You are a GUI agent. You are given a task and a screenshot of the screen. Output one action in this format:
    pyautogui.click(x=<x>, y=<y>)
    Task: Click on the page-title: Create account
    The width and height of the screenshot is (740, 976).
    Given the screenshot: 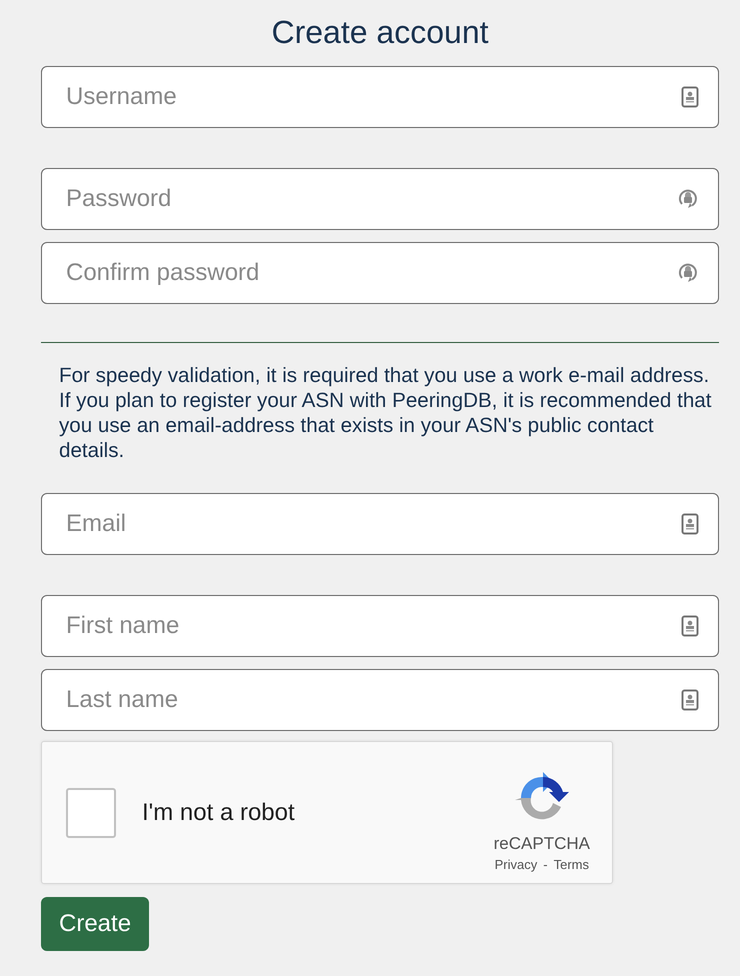 What is the action you would take?
    pyautogui.click(x=380, y=32)
    